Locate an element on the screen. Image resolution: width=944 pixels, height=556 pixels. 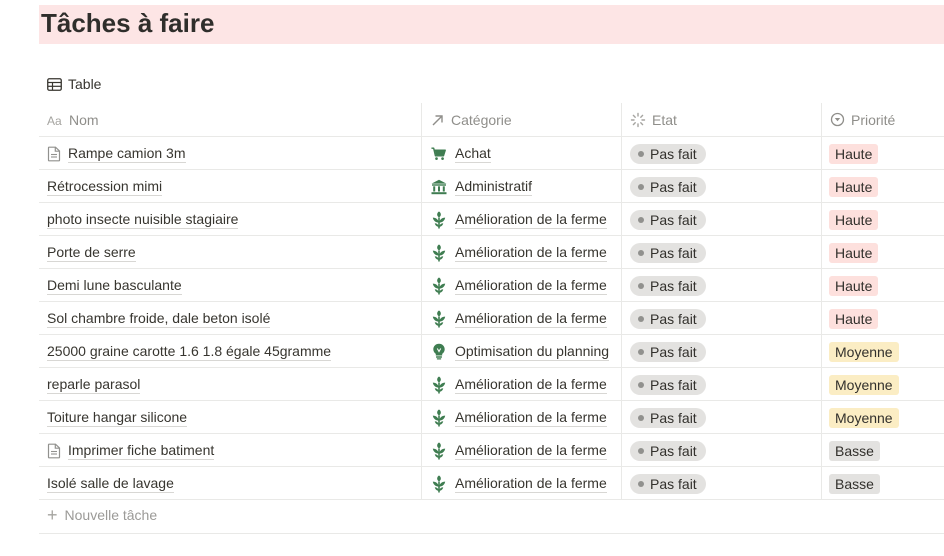
table-row: Rampe camion 3m Achat Pas fait Haute is located at coordinates (491, 153).